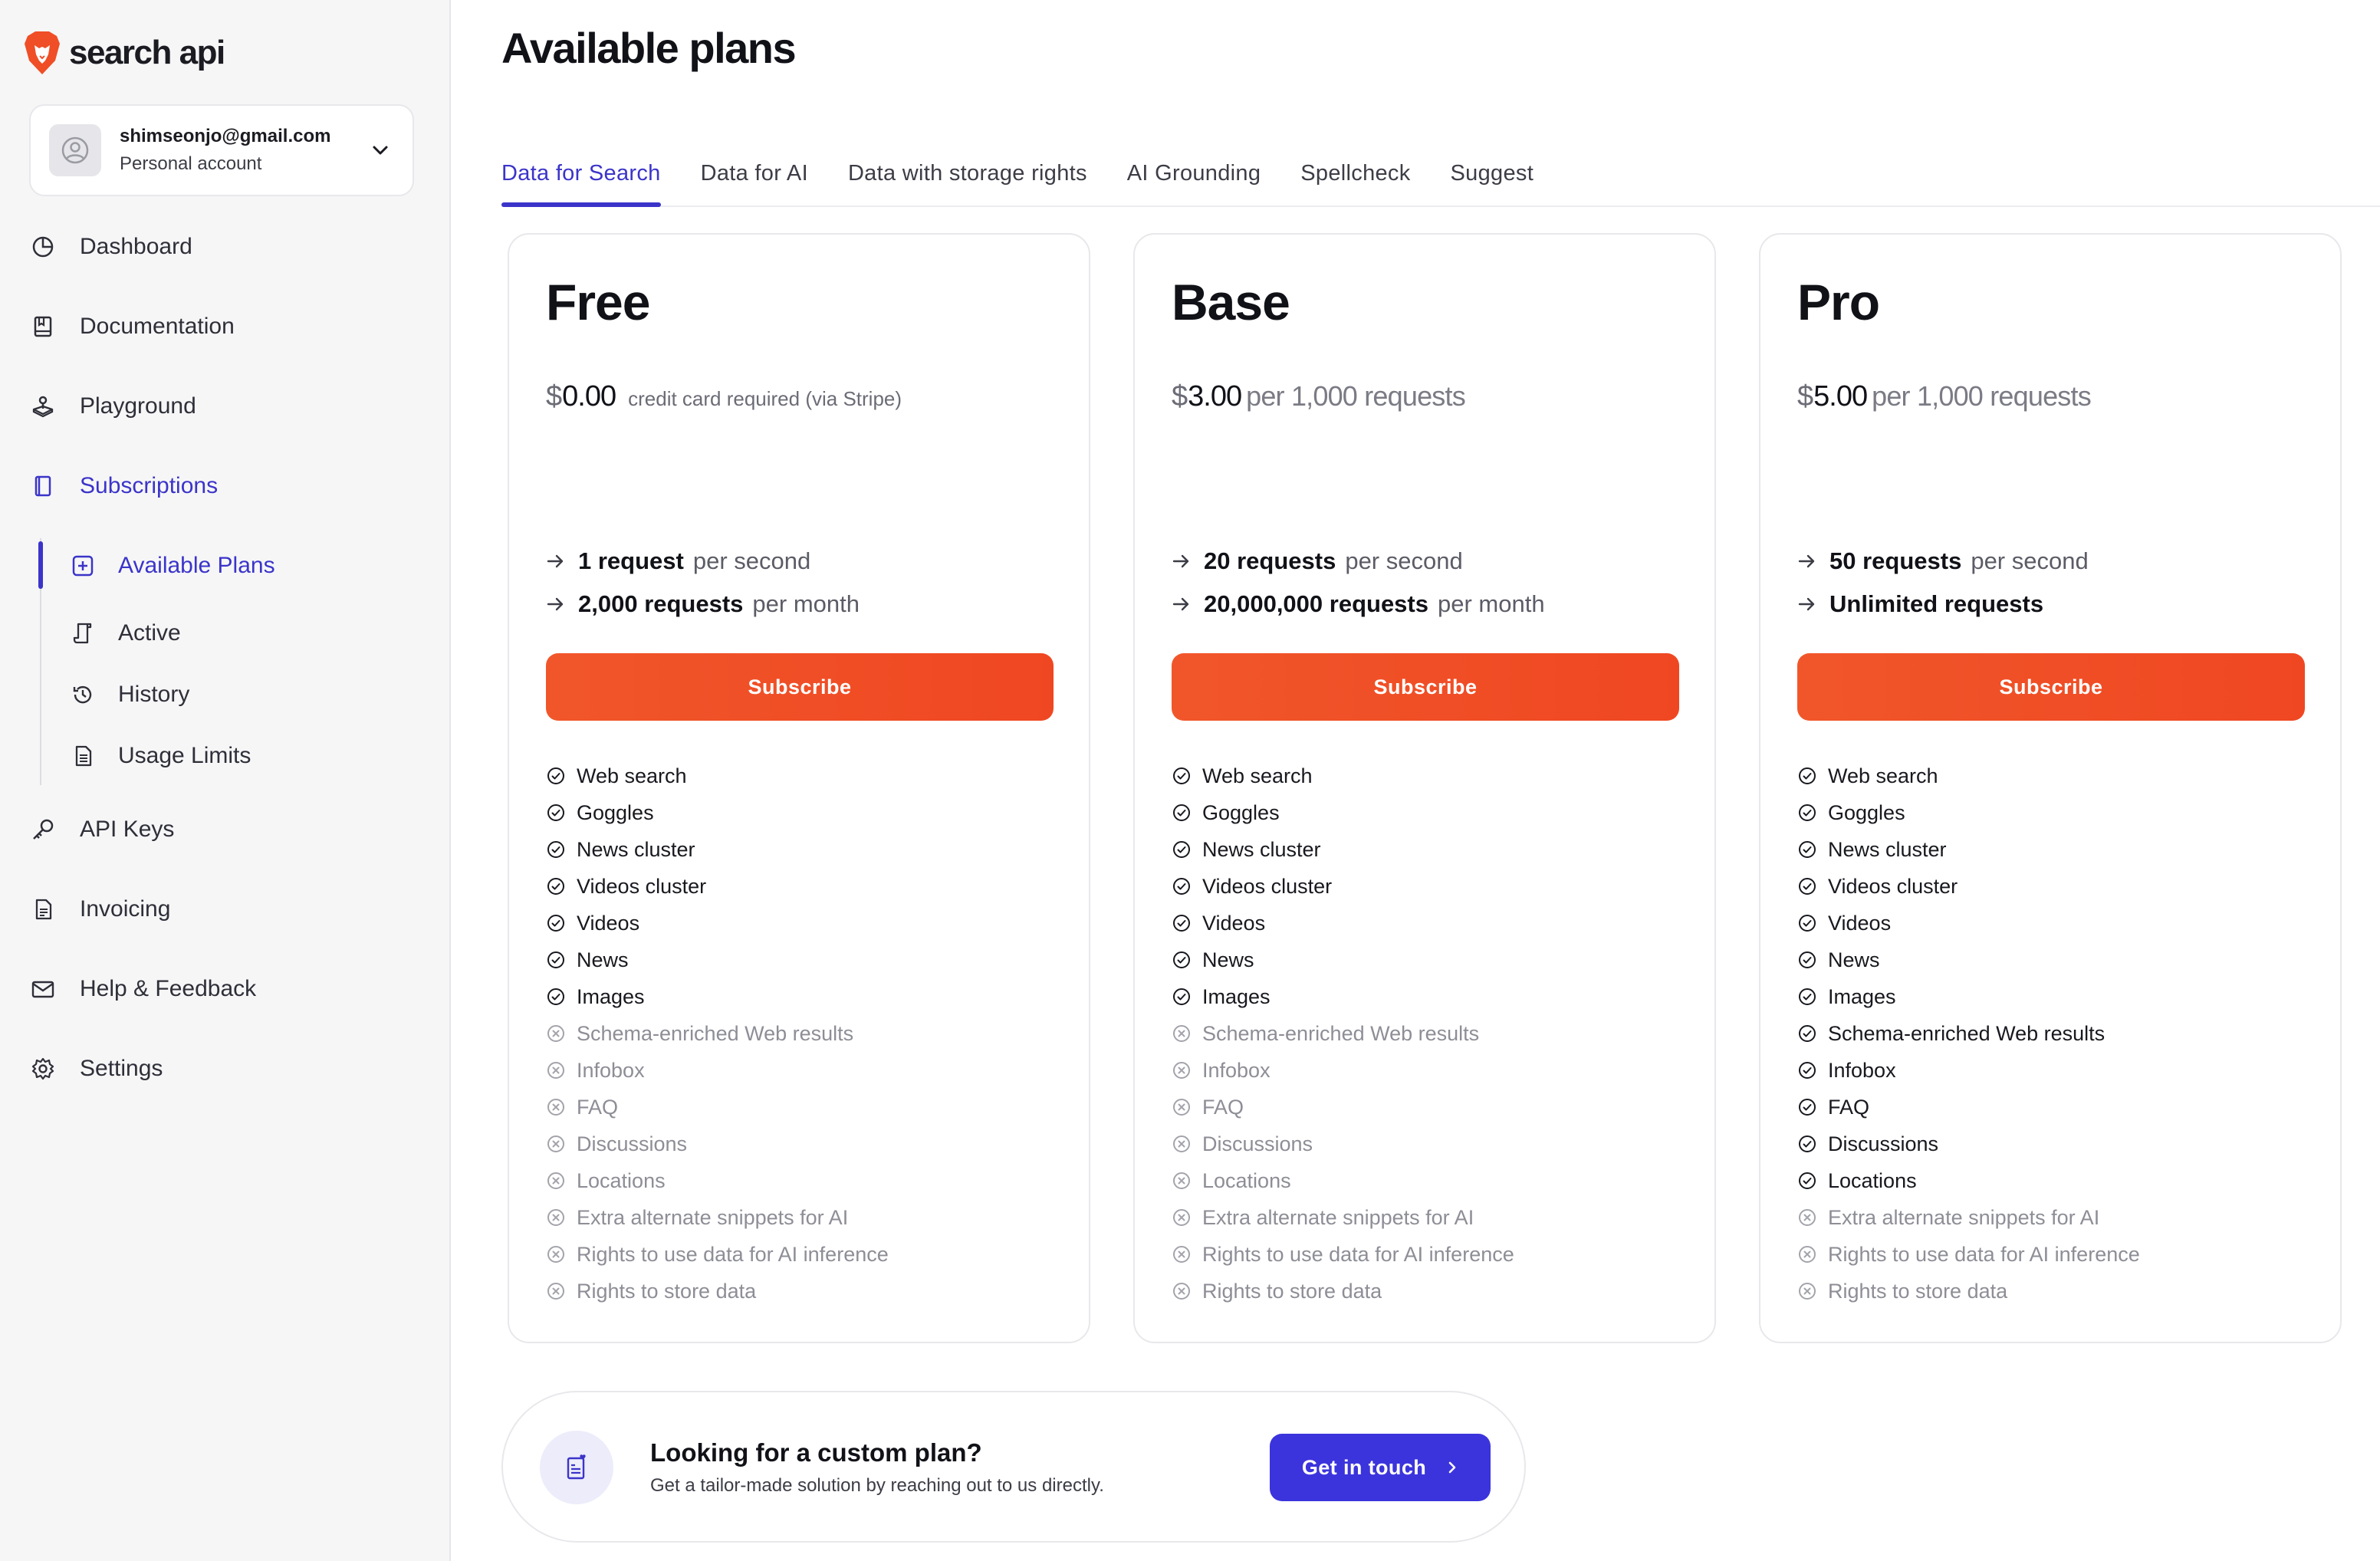 The image size is (2380, 1561). What do you see at coordinates (1883, 775) in the screenshot?
I see `feature-label: Web search` at bounding box center [1883, 775].